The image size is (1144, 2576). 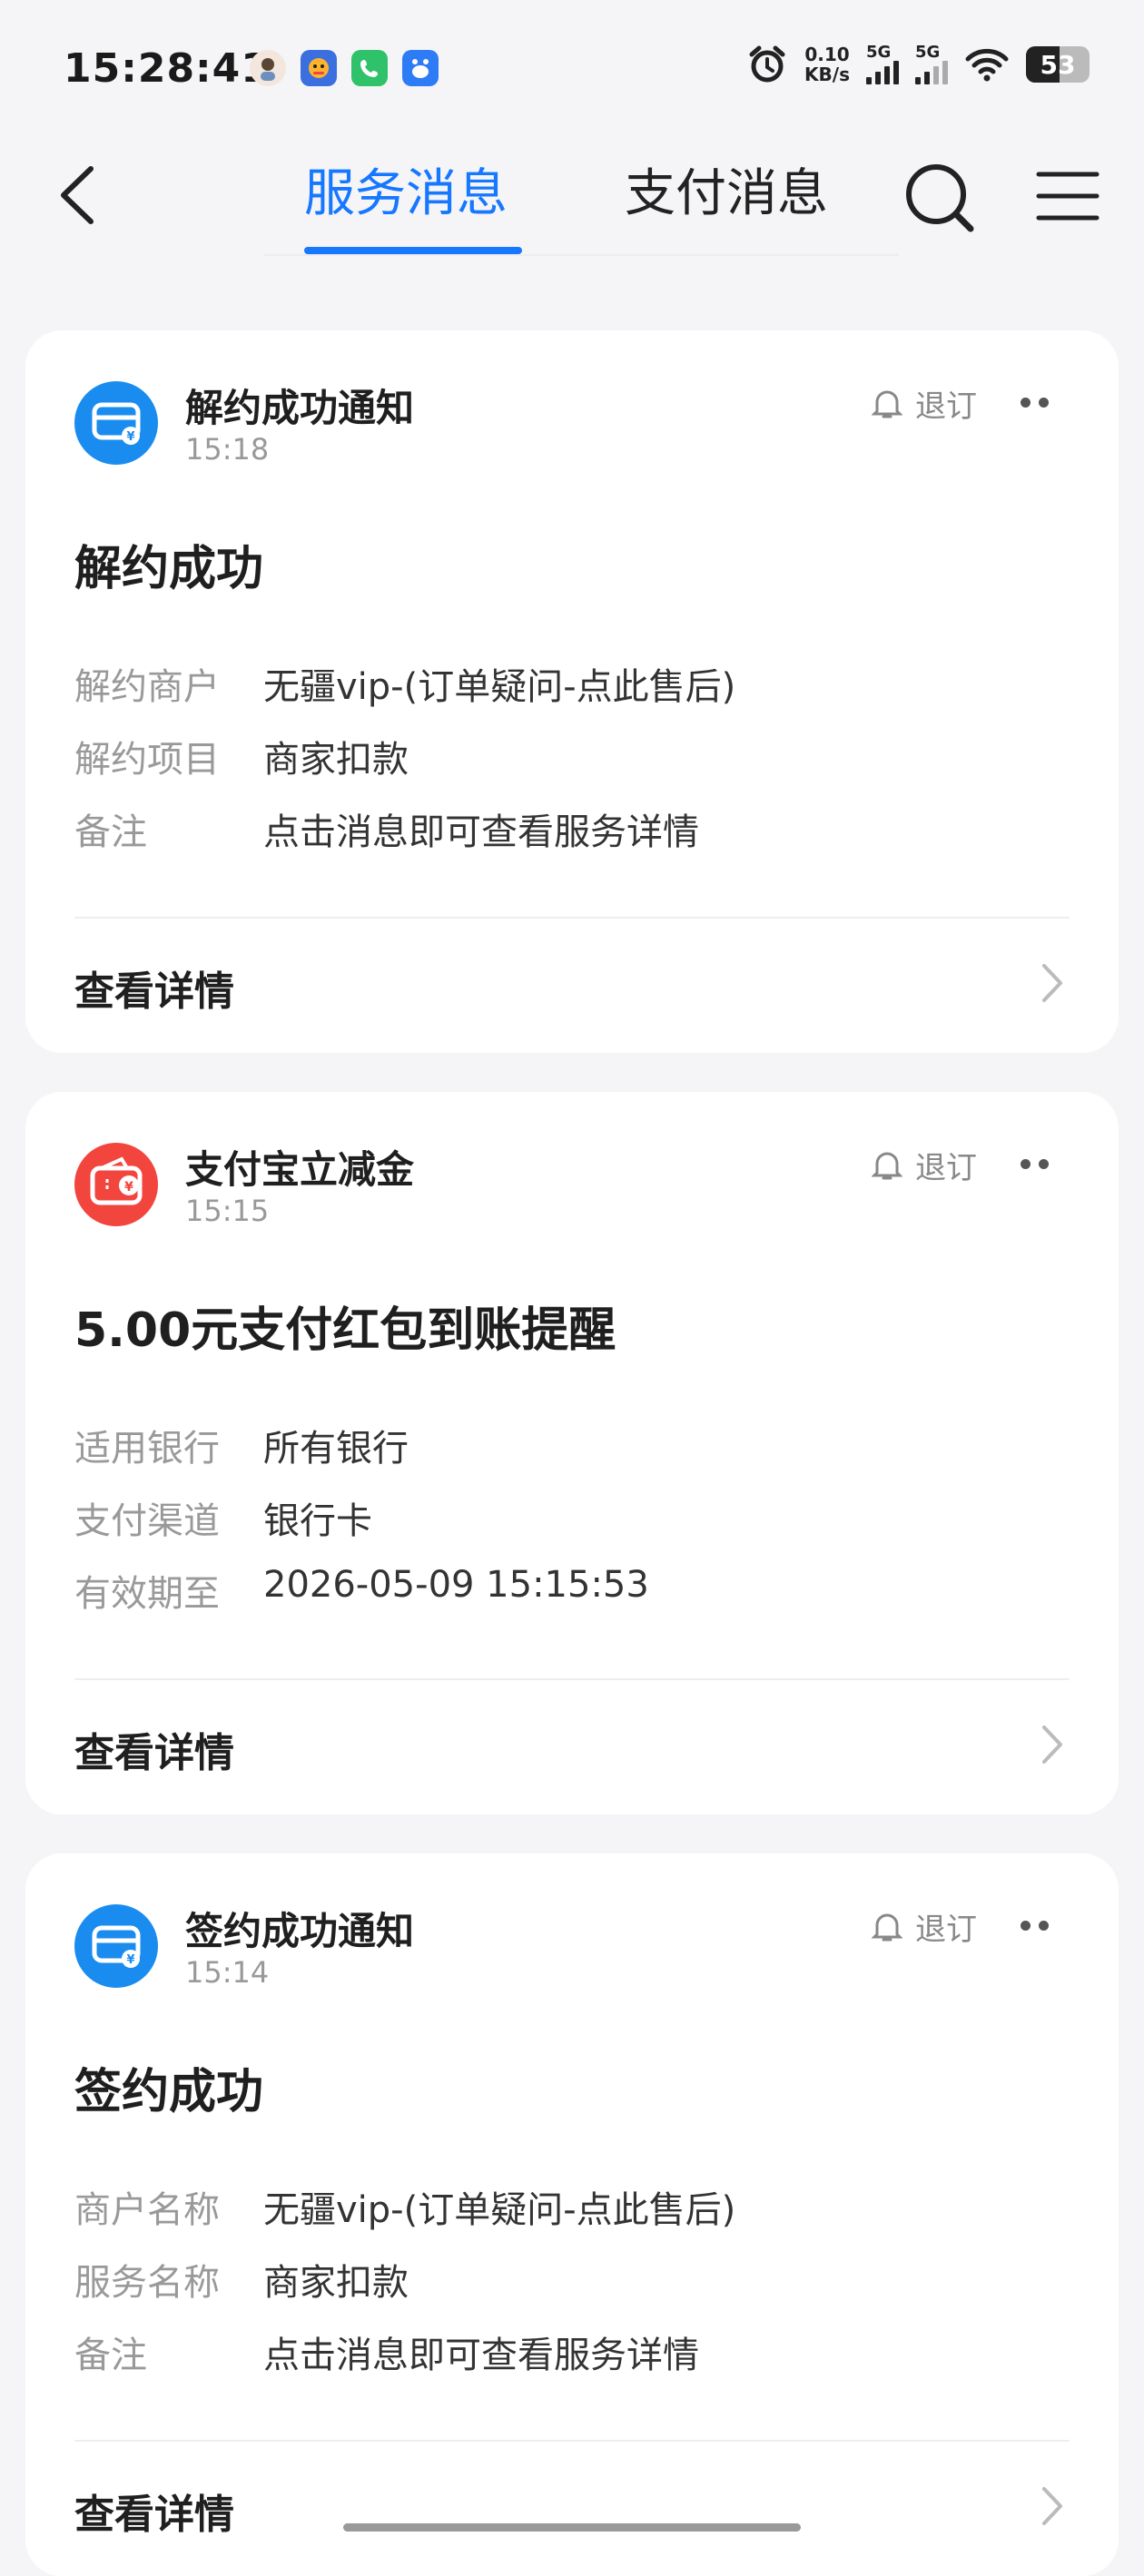 I want to click on status-indicators: 0.10 KB/s 5G 5G 53, so click(x=918, y=64).